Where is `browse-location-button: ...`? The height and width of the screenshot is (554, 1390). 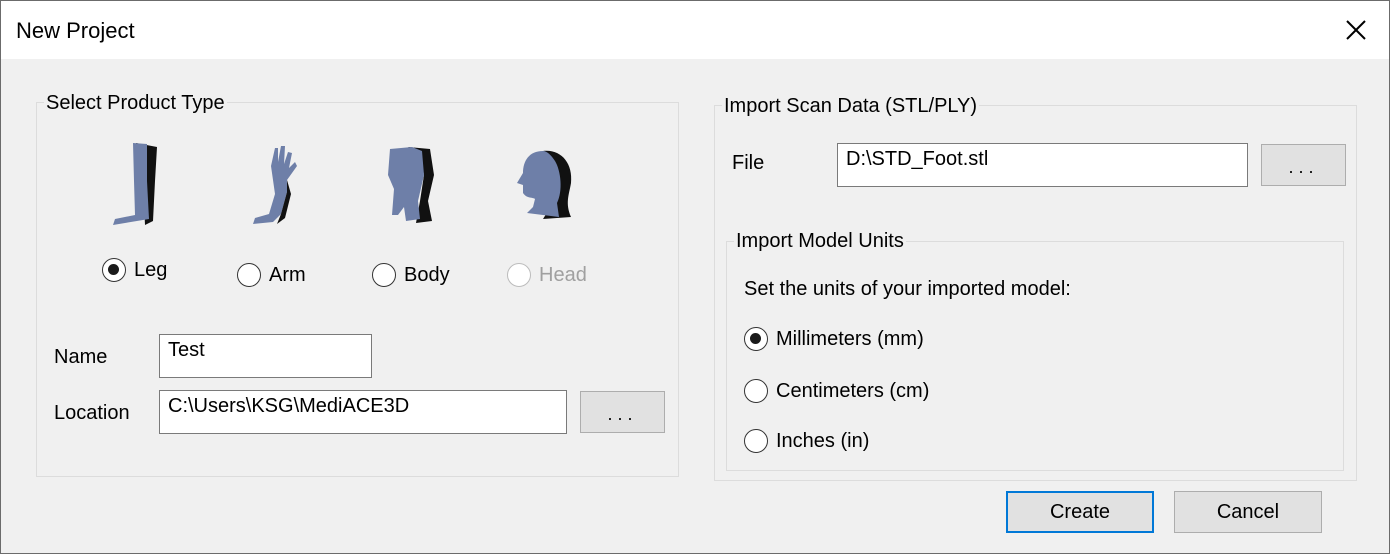
browse-location-button: ... is located at coordinates (622, 412).